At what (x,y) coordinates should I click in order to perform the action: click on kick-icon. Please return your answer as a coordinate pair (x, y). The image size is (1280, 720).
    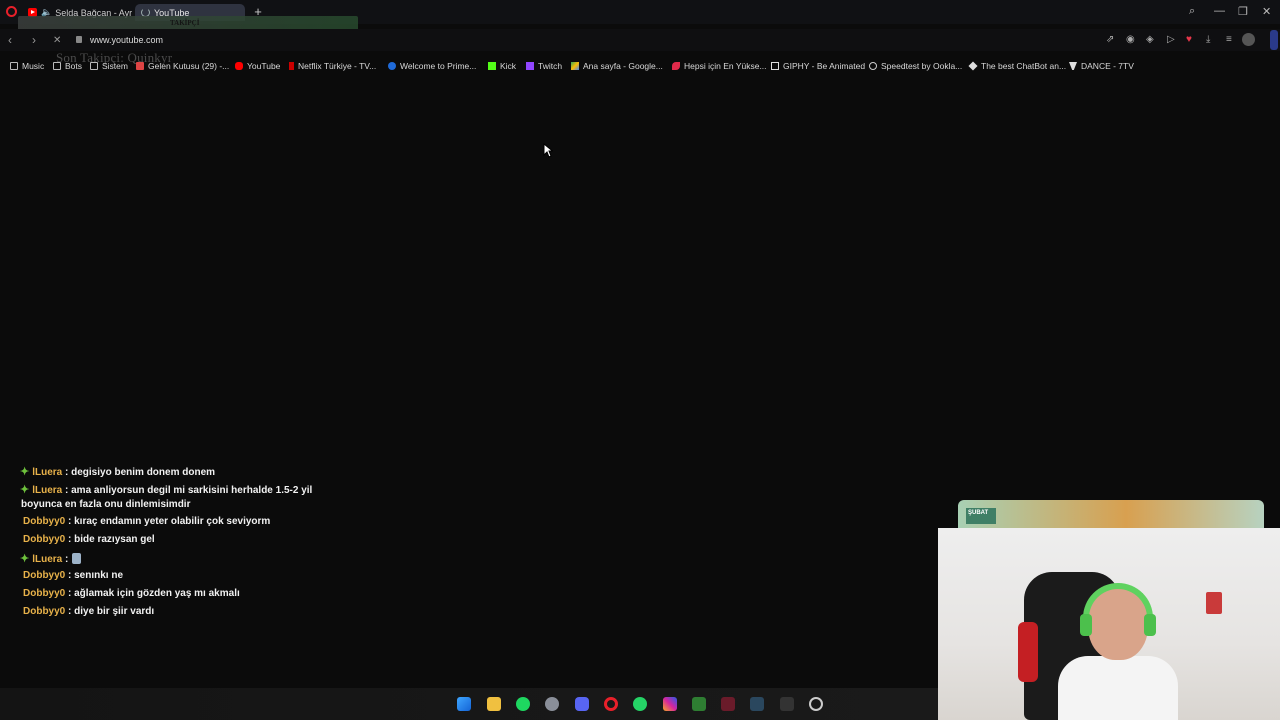
    Looking at the image, I should click on (492, 66).